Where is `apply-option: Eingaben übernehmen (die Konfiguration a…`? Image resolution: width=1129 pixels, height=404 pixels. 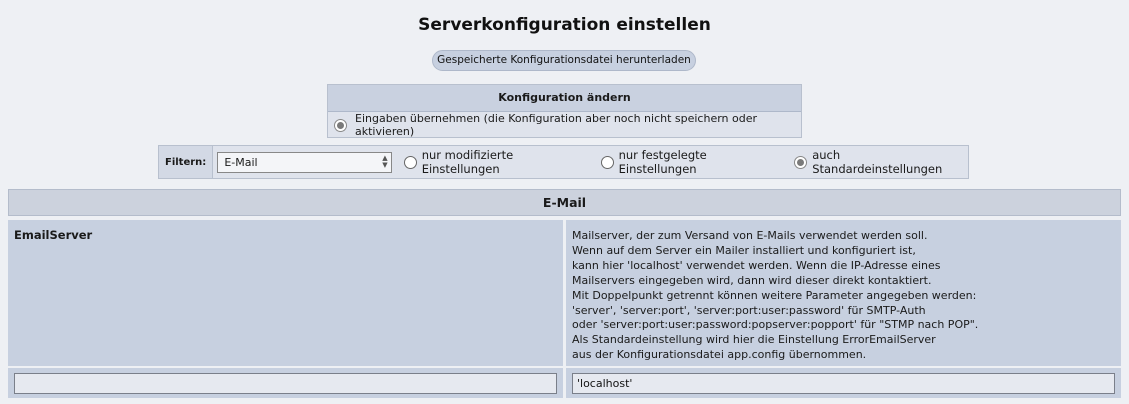 apply-option: Eingaben übernehmen (die Konfiguration a… is located at coordinates (564, 125).